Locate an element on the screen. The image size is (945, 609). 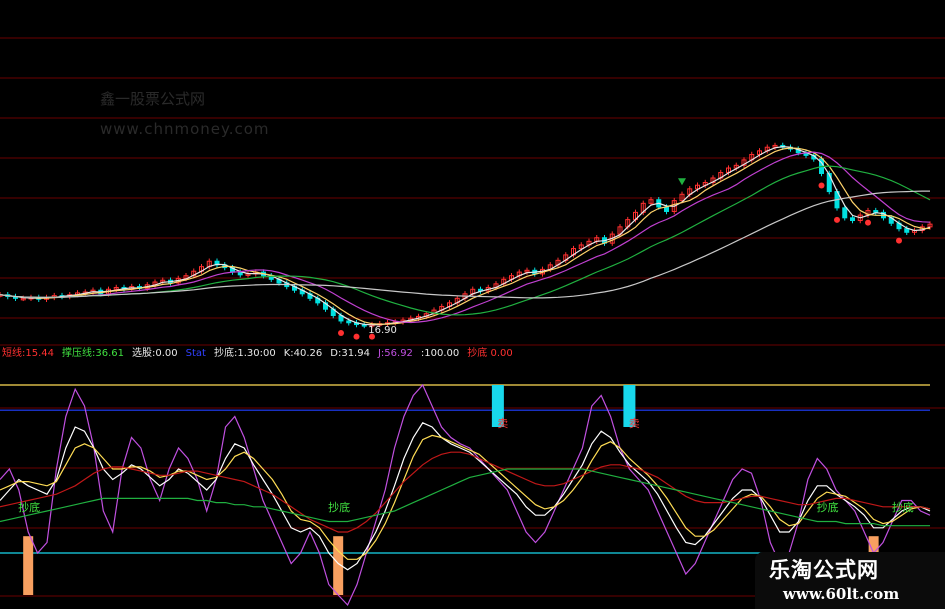
brand-badge: 乐淘公式网 www.60lt.com is located at coordinates (850, 580).